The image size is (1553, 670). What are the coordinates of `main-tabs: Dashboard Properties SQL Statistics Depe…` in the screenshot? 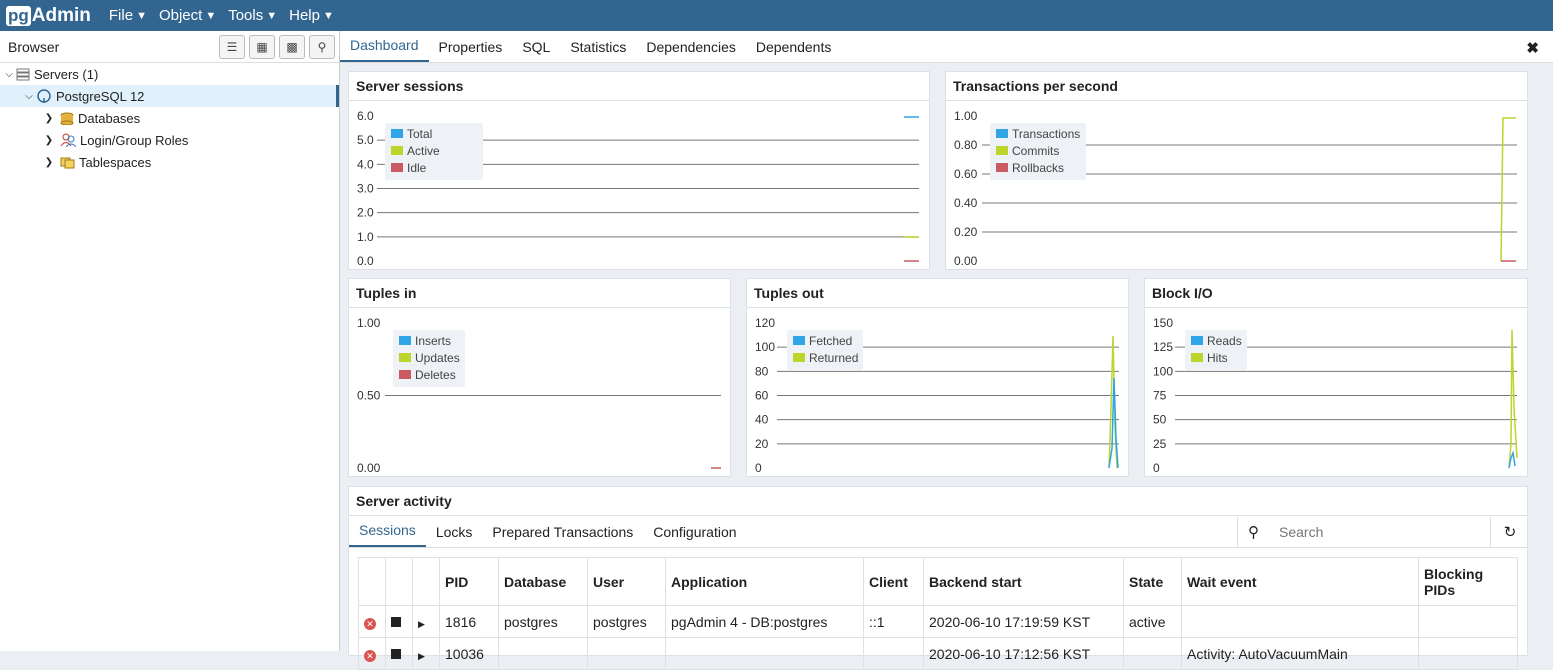 It's located at (946, 47).